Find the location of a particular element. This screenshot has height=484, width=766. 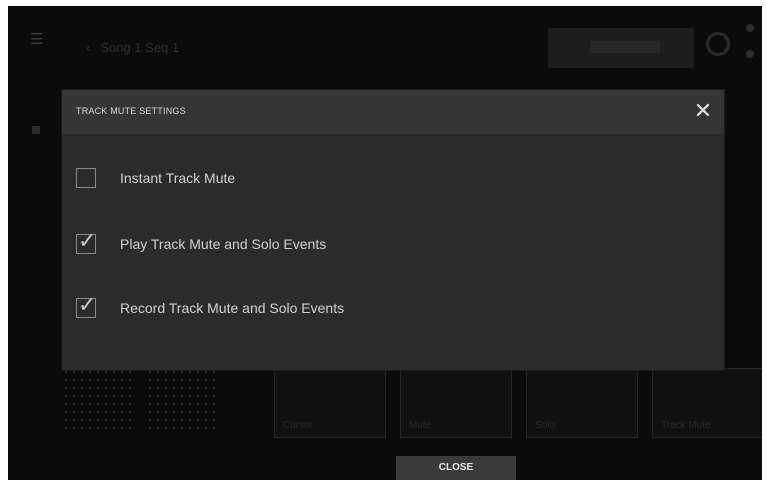

close-icon: ✕ is located at coordinates (703, 111).